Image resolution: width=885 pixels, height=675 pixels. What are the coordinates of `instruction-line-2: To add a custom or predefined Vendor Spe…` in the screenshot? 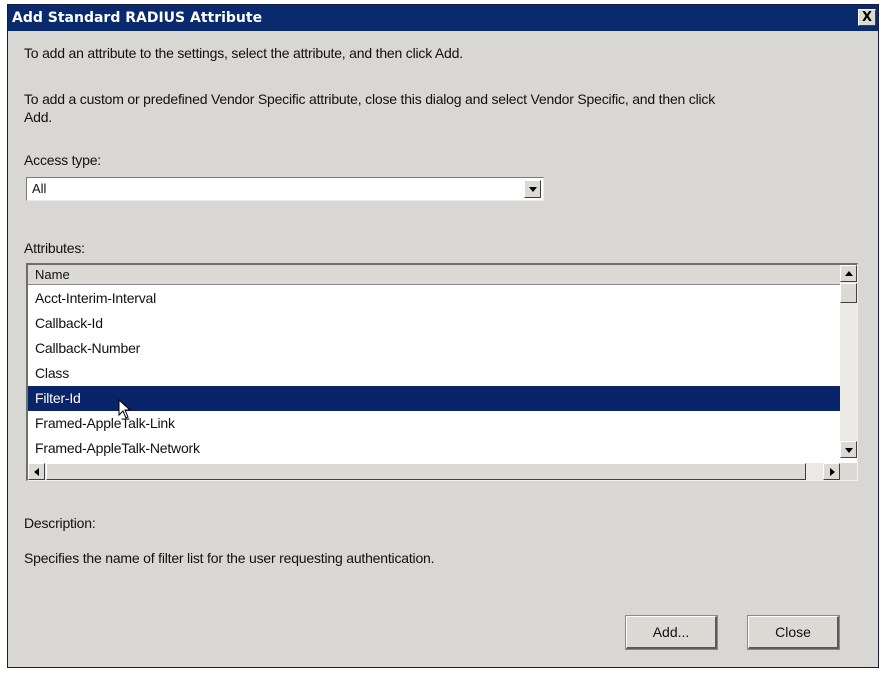 It's located at (370, 99).